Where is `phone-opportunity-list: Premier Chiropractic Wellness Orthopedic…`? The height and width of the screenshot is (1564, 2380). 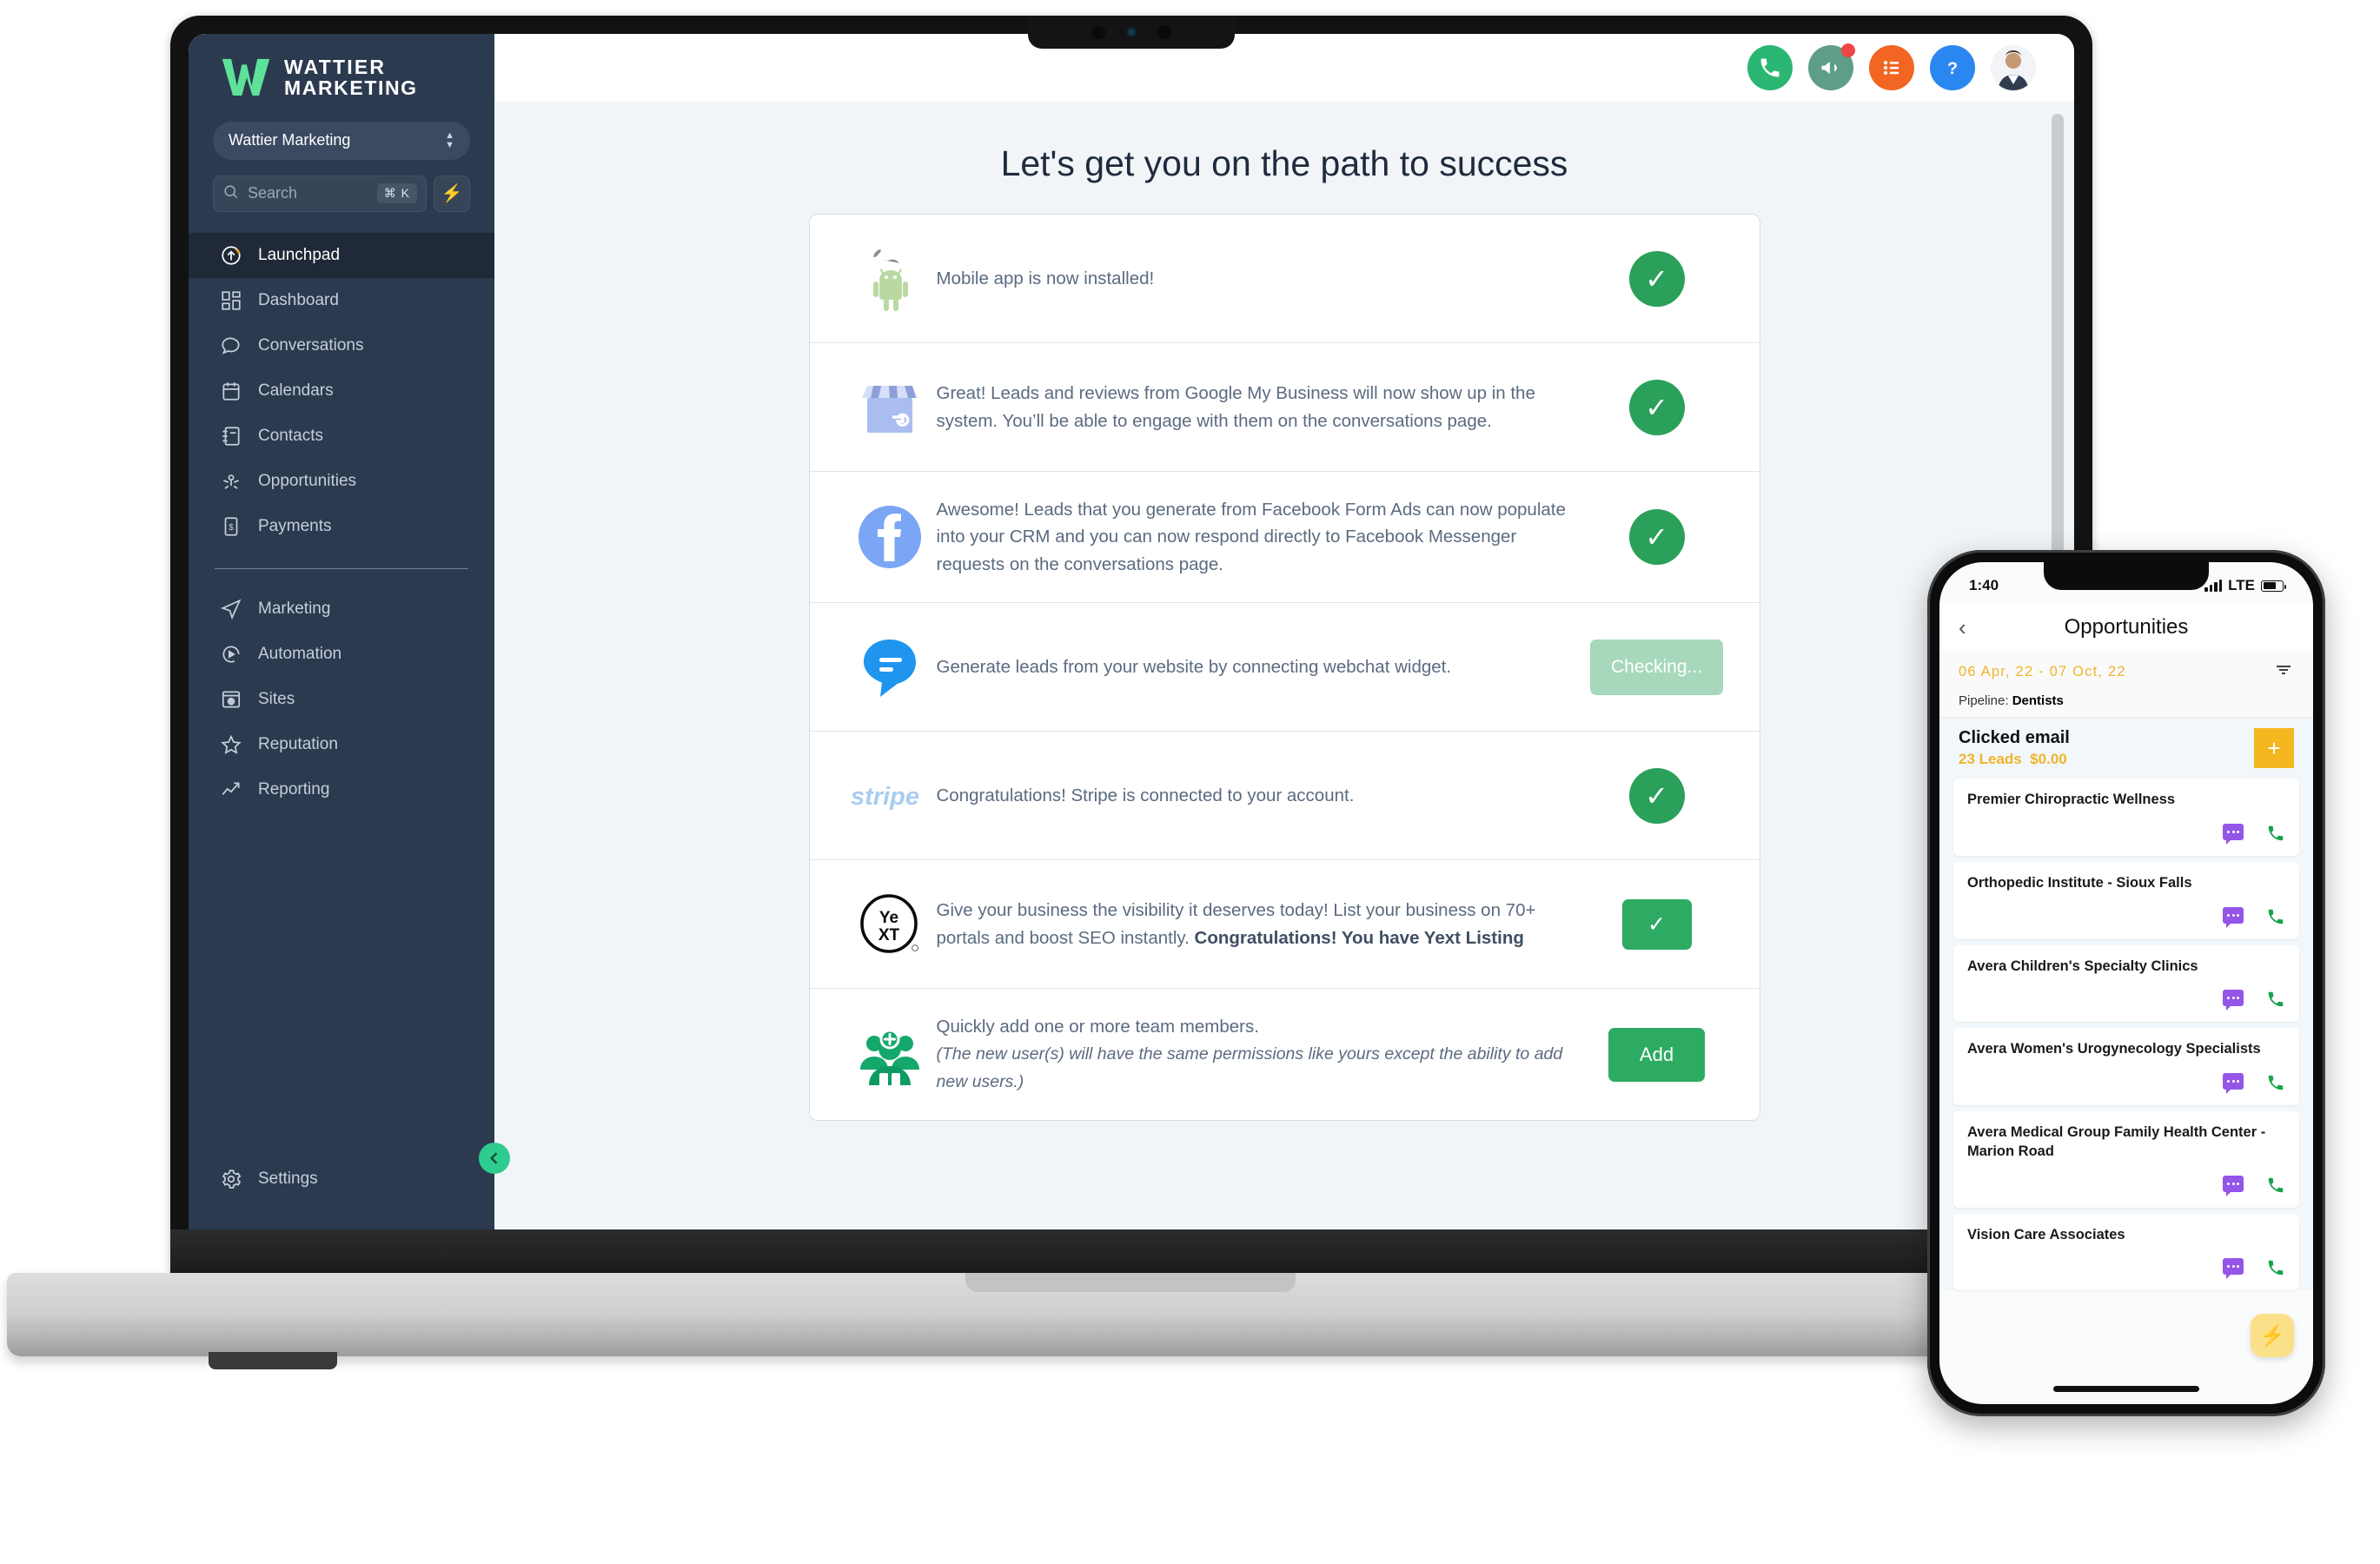 phone-opportunity-list: Premier Chiropractic Wellness Orthopedic… is located at coordinates (2126, 1035).